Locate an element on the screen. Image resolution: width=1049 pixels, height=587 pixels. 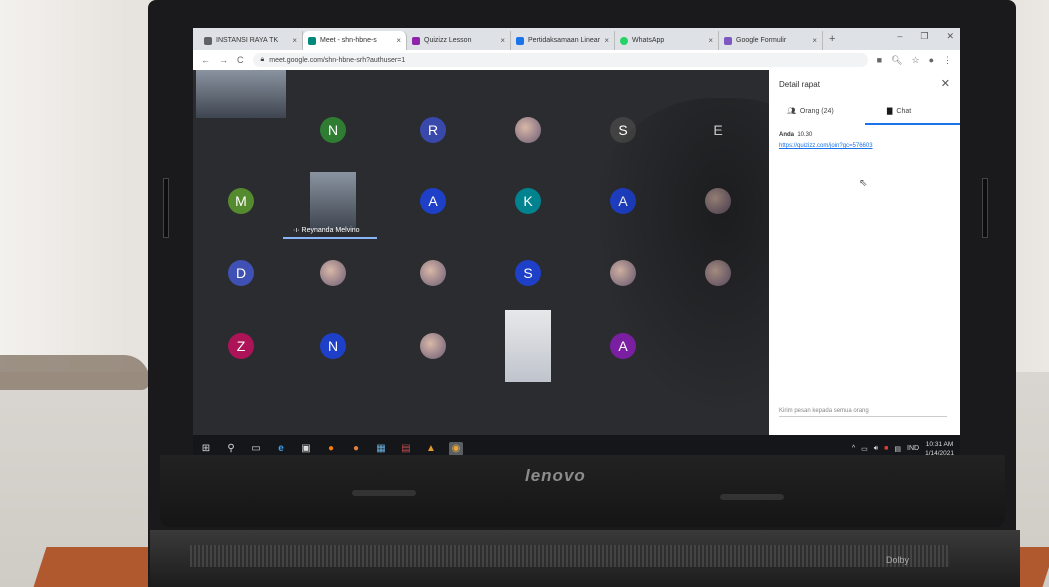
calendar-icon: ▤ is located at coordinates (406, 449).